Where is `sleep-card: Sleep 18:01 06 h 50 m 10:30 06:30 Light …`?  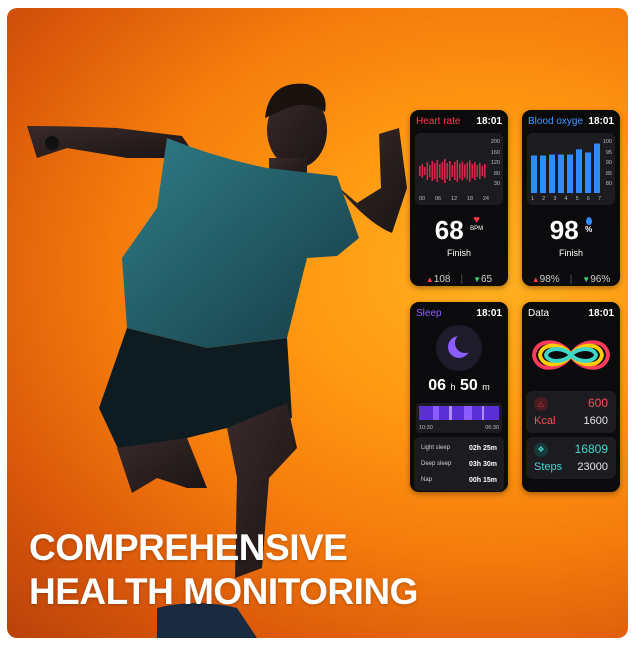
sleep-card: Sleep 18:01 06 h 50 m 10:30 06:30 Light … is located at coordinates (459, 397).